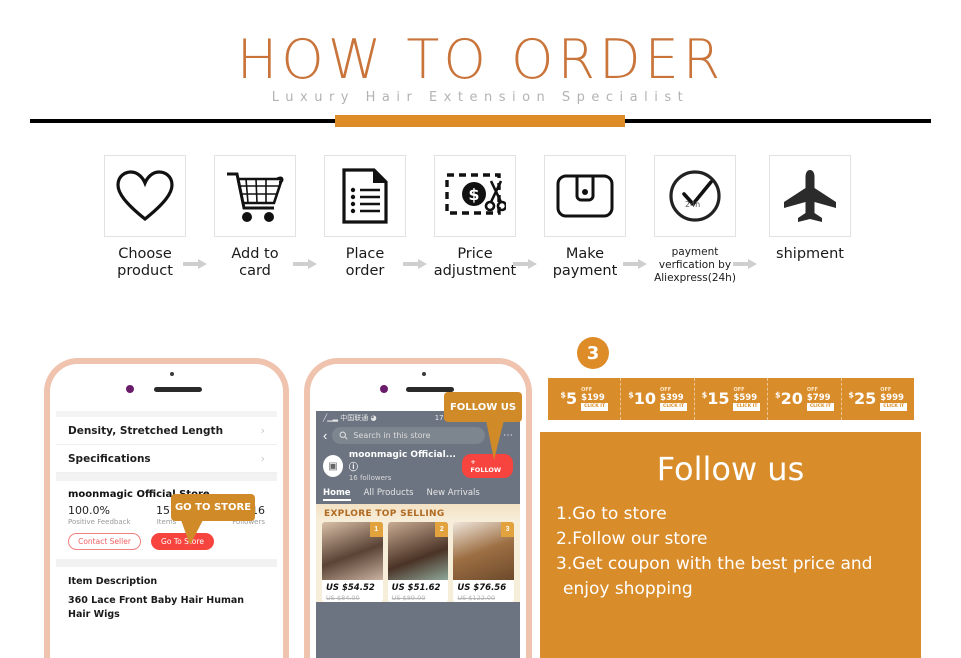  Describe the element at coordinates (805, 399) in the screenshot. I see `coupon-item: $20 OFF $799 CLICK IT` at that location.